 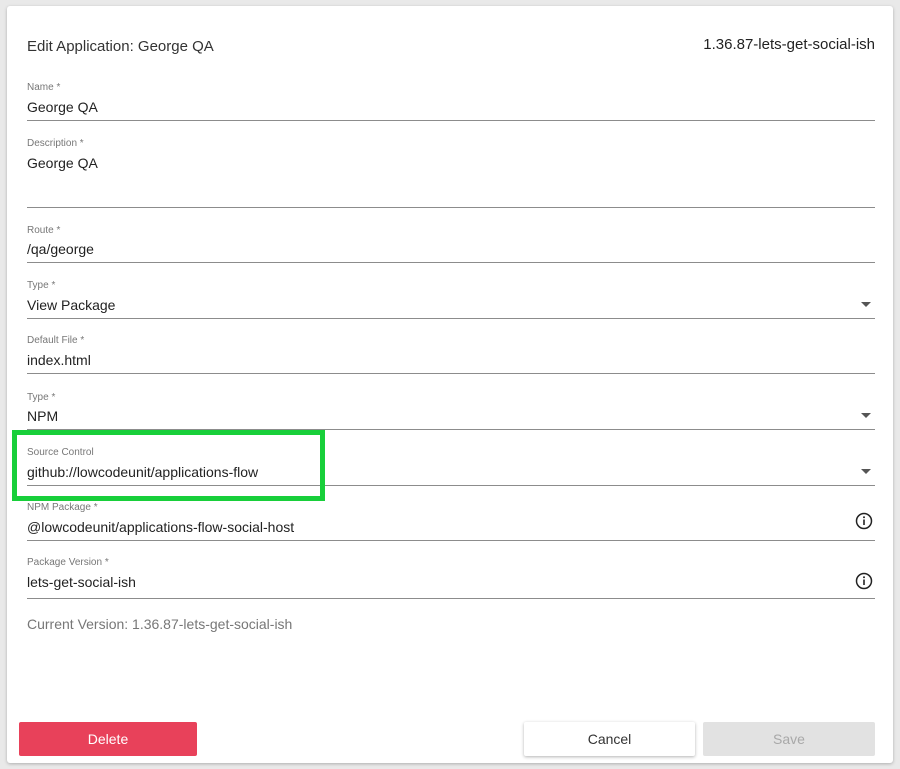 I want to click on package-type-label: Type *, so click(x=41, y=397).